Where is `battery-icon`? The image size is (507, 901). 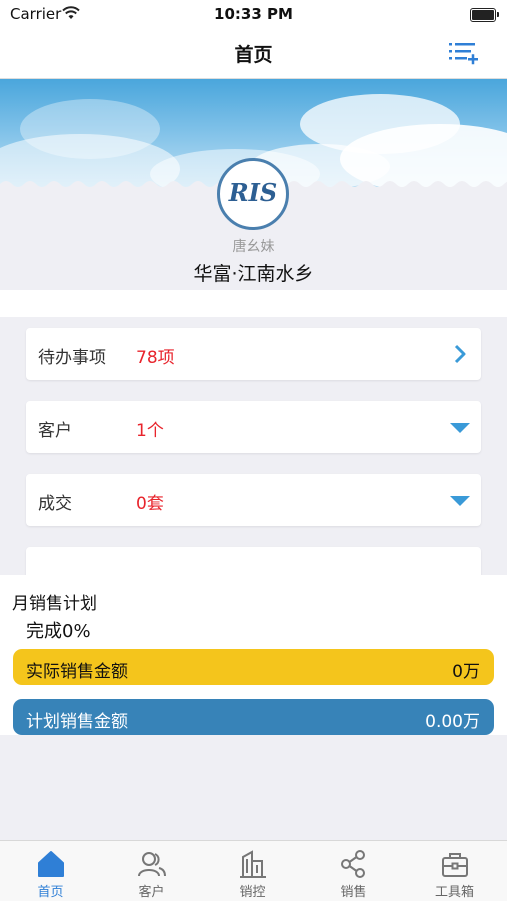
battery-icon is located at coordinates (483, 15).